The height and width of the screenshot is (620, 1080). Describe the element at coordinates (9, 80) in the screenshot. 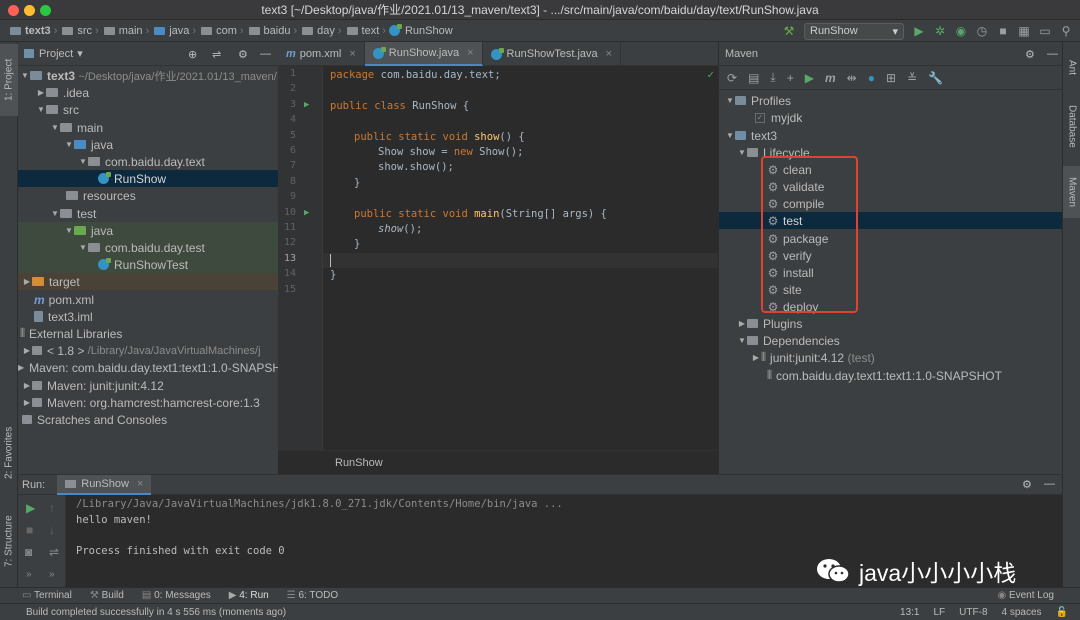

I see `project-tool-tab: 1: Project` at that location.